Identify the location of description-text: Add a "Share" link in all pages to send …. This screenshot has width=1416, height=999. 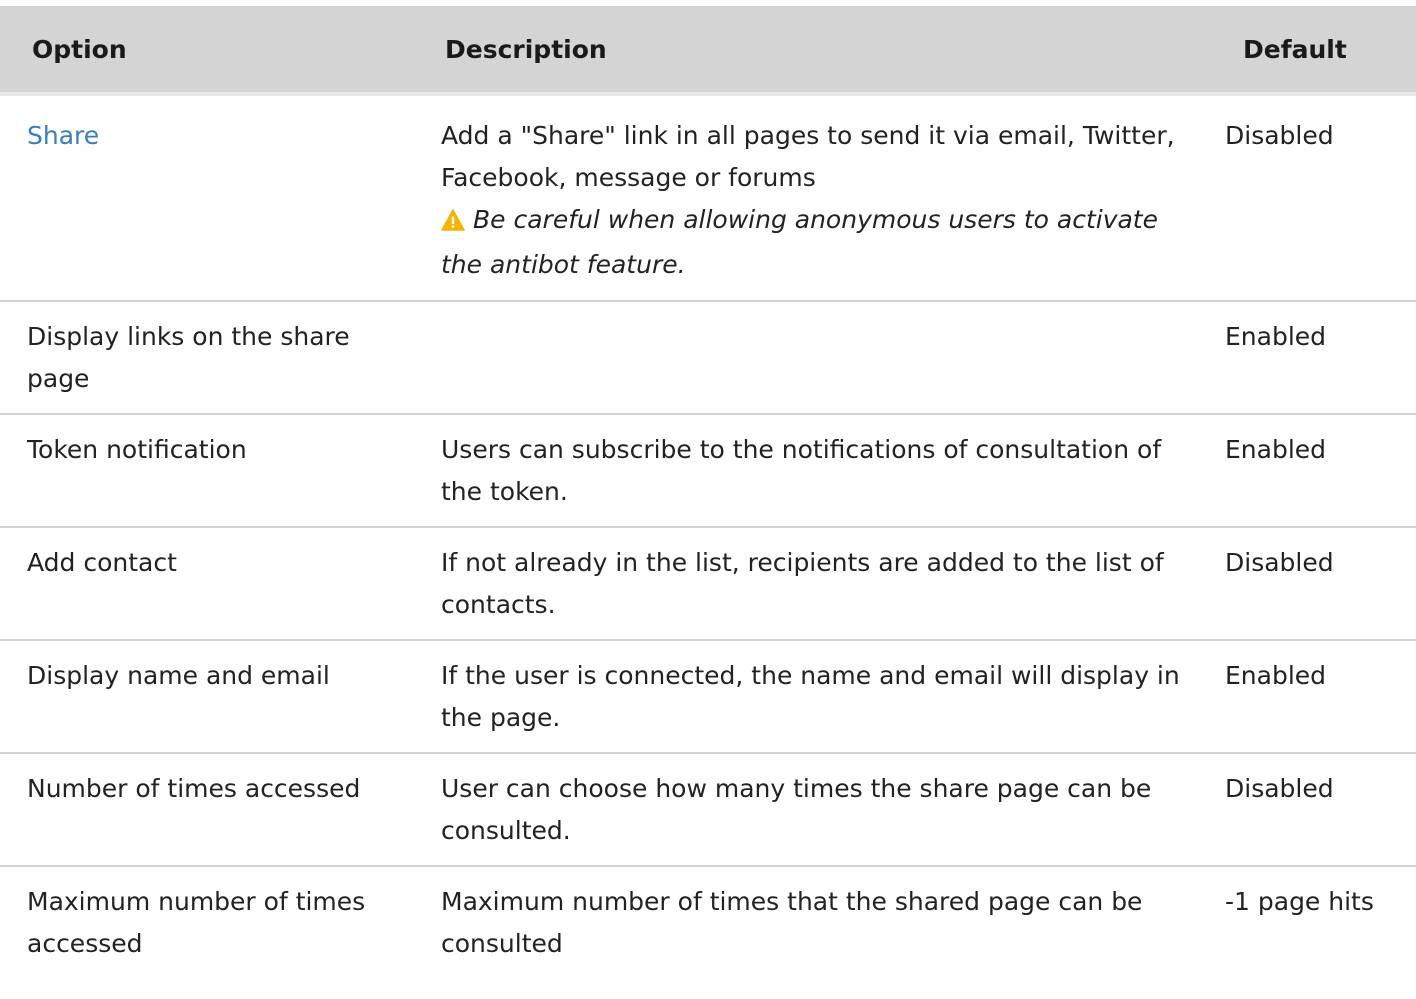
(808, 156).